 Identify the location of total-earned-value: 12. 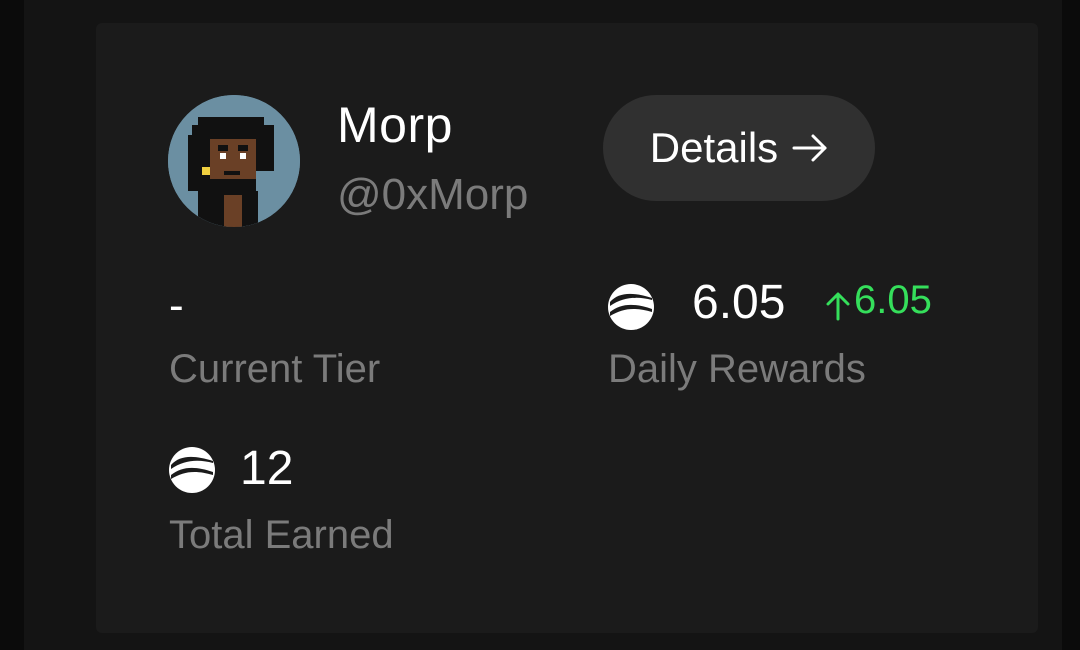
(267, 468).